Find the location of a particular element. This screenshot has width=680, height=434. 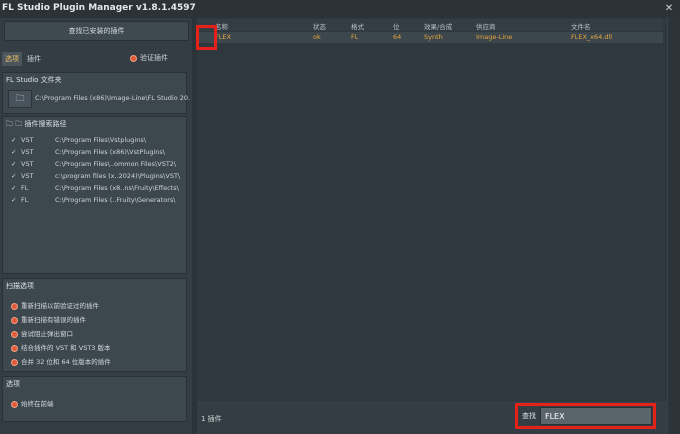

close-icon: ✕ is located at coordinates (669, 9).